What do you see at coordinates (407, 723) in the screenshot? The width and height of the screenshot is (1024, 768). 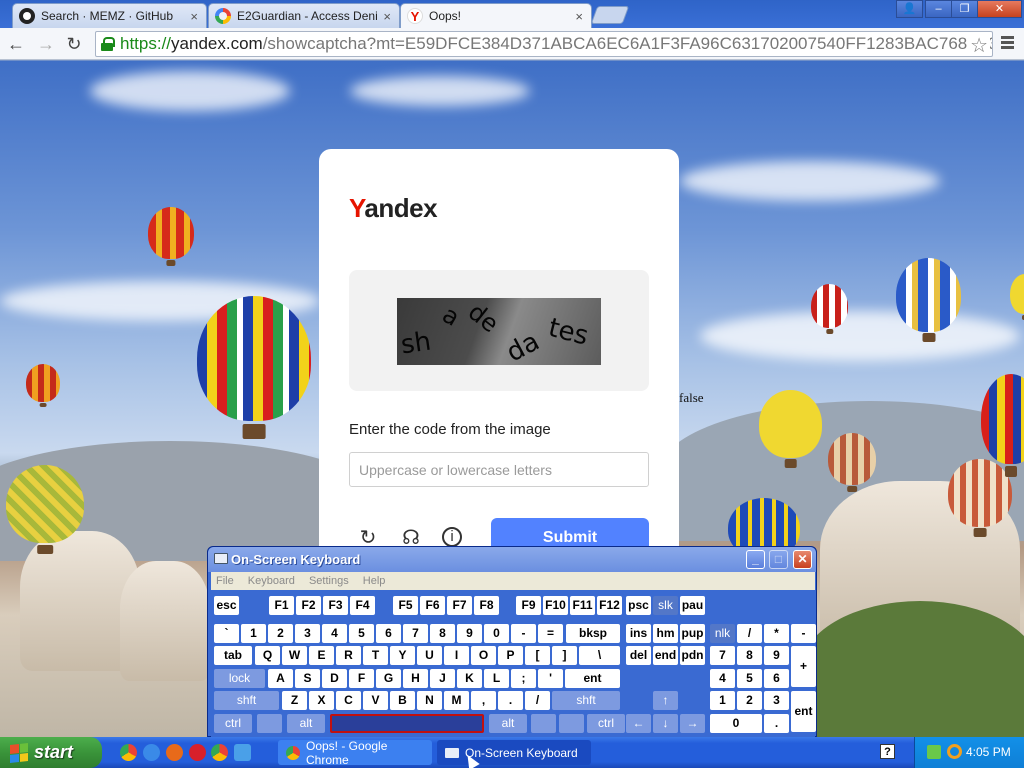 I see `spacebar` at bounding box center [407, 723].